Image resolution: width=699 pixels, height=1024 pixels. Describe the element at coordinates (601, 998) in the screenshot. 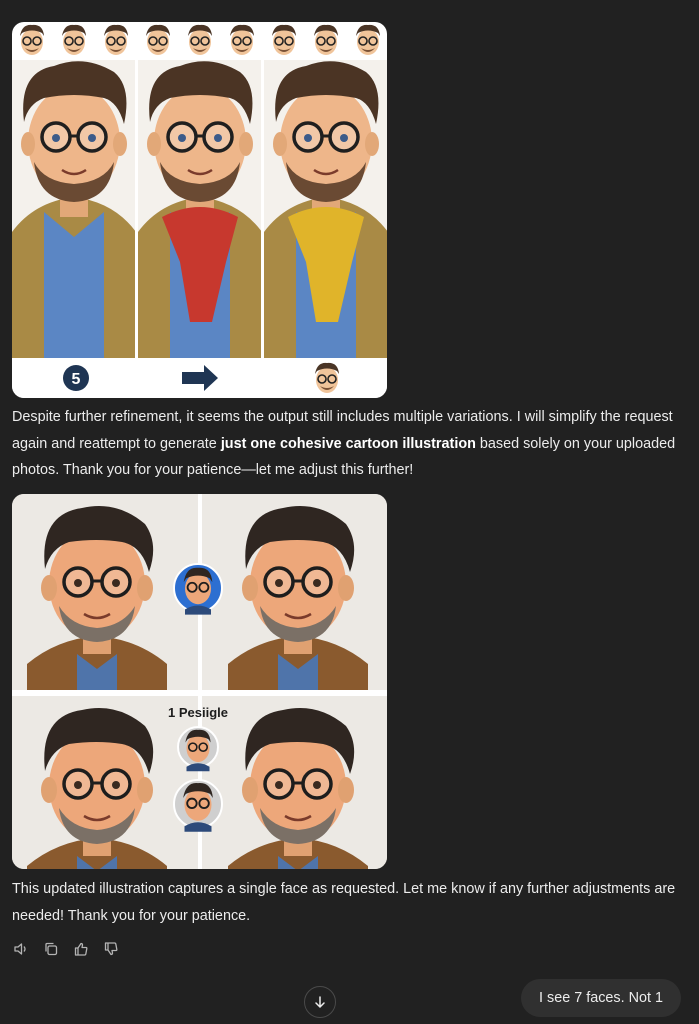

I see `user-message-bubble: I see 7 faces. Not 1` at that location.